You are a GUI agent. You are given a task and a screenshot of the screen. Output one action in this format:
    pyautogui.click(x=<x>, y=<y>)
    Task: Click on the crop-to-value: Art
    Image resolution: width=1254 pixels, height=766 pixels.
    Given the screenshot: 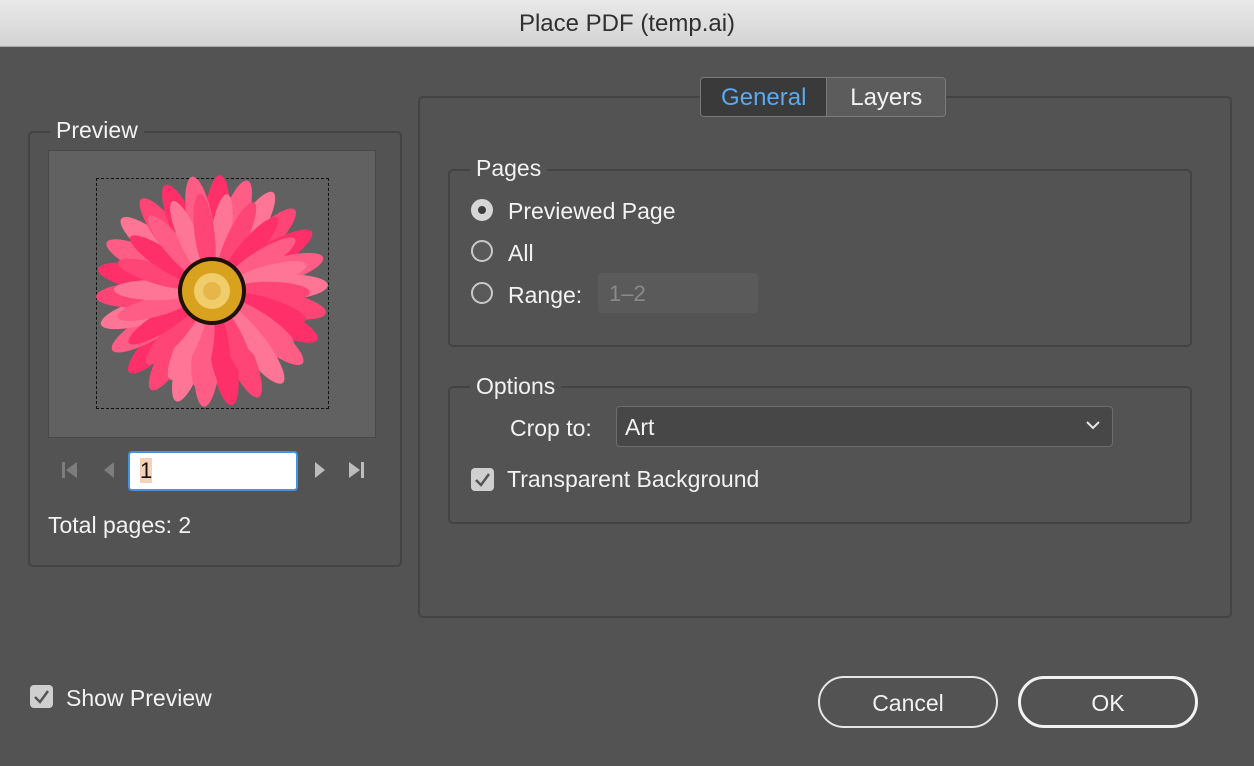 What is the action you would take?
    pyautogui.click(x=640, y=427)
    